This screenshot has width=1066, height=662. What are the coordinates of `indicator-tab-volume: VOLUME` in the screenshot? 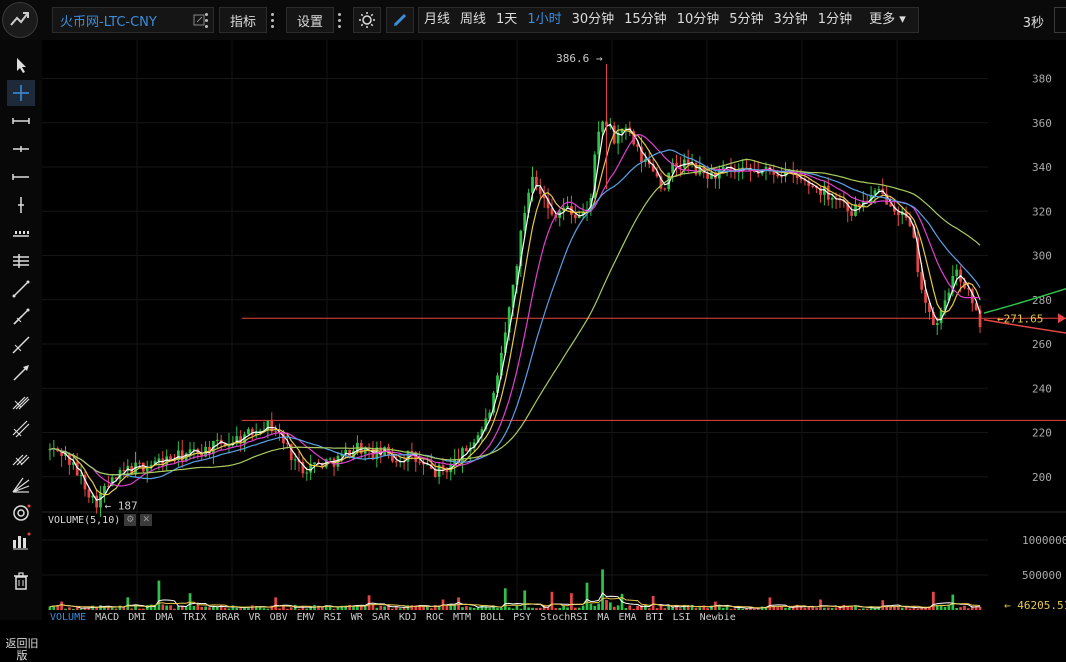 It's located at (68, 617).